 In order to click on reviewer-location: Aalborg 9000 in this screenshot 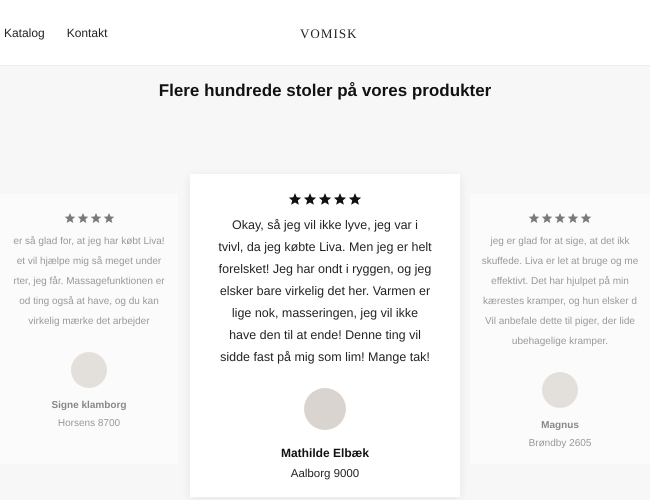, I will do `click(325, 474)`.